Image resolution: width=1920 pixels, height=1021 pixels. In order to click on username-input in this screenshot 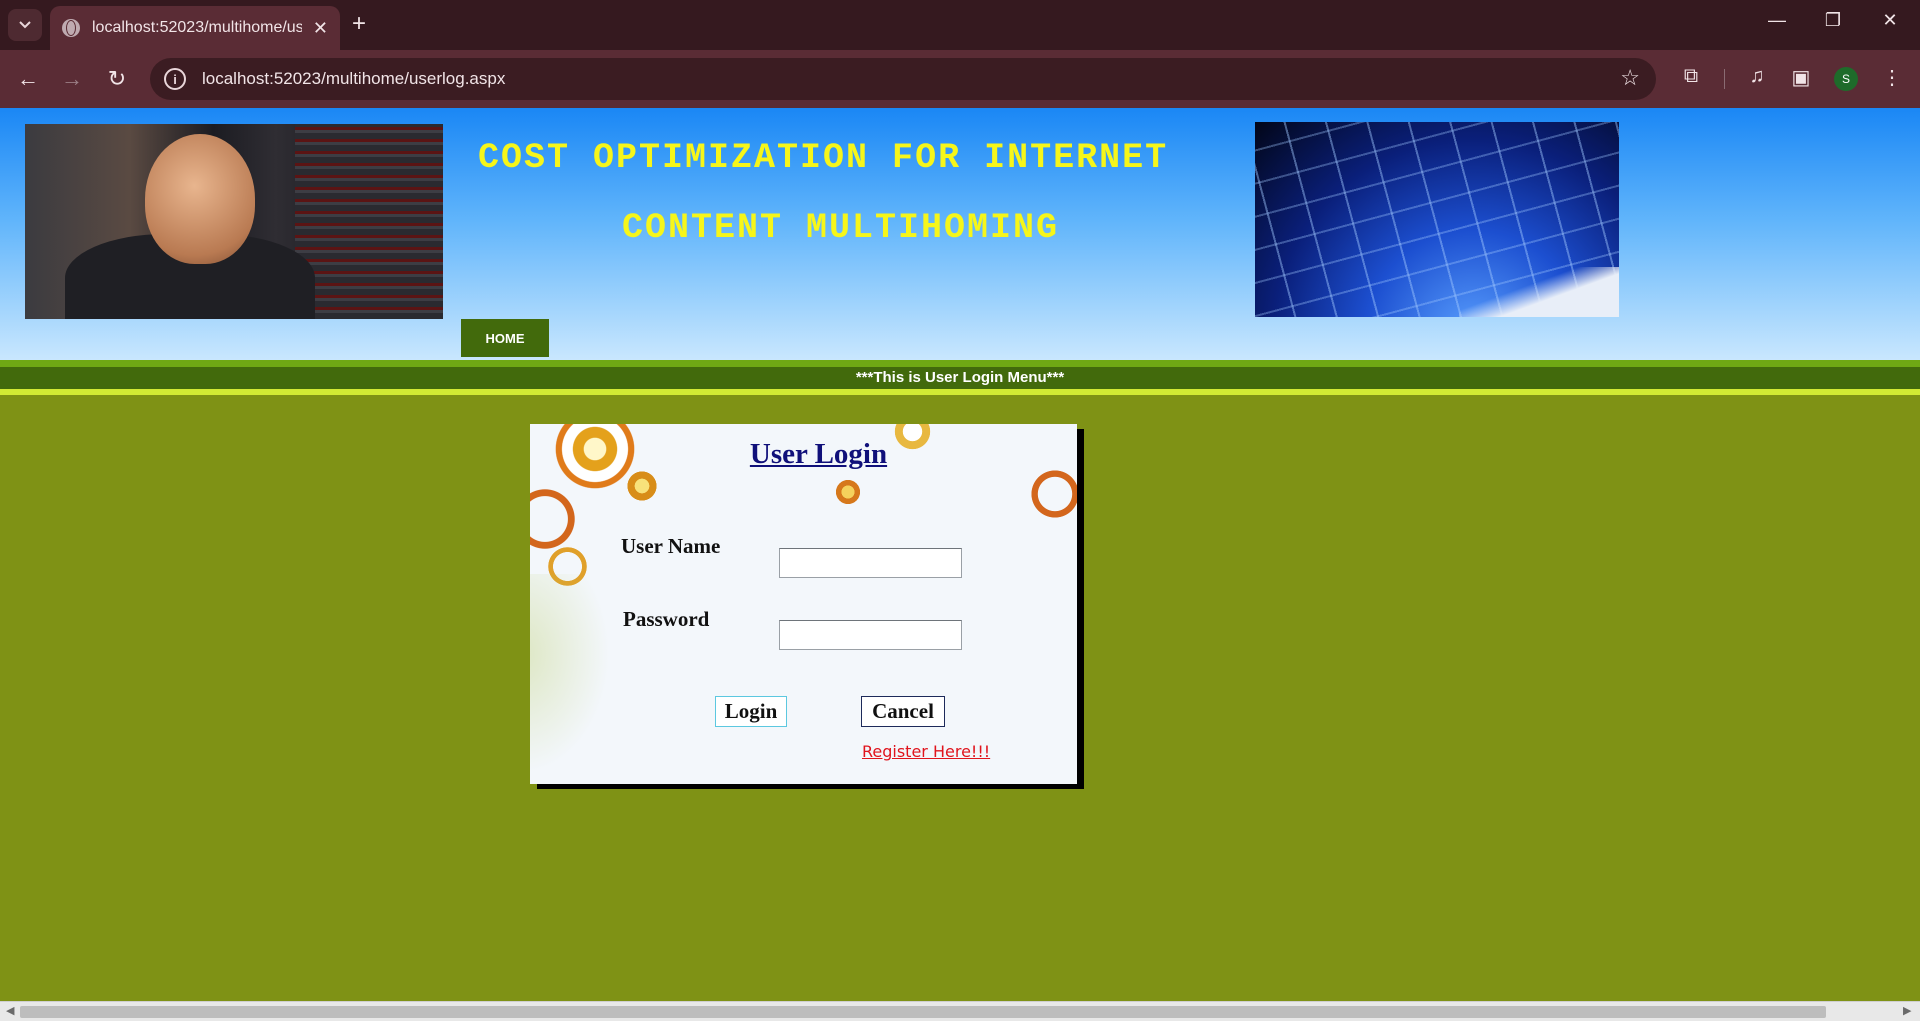, I will do `click(870, 563)`.